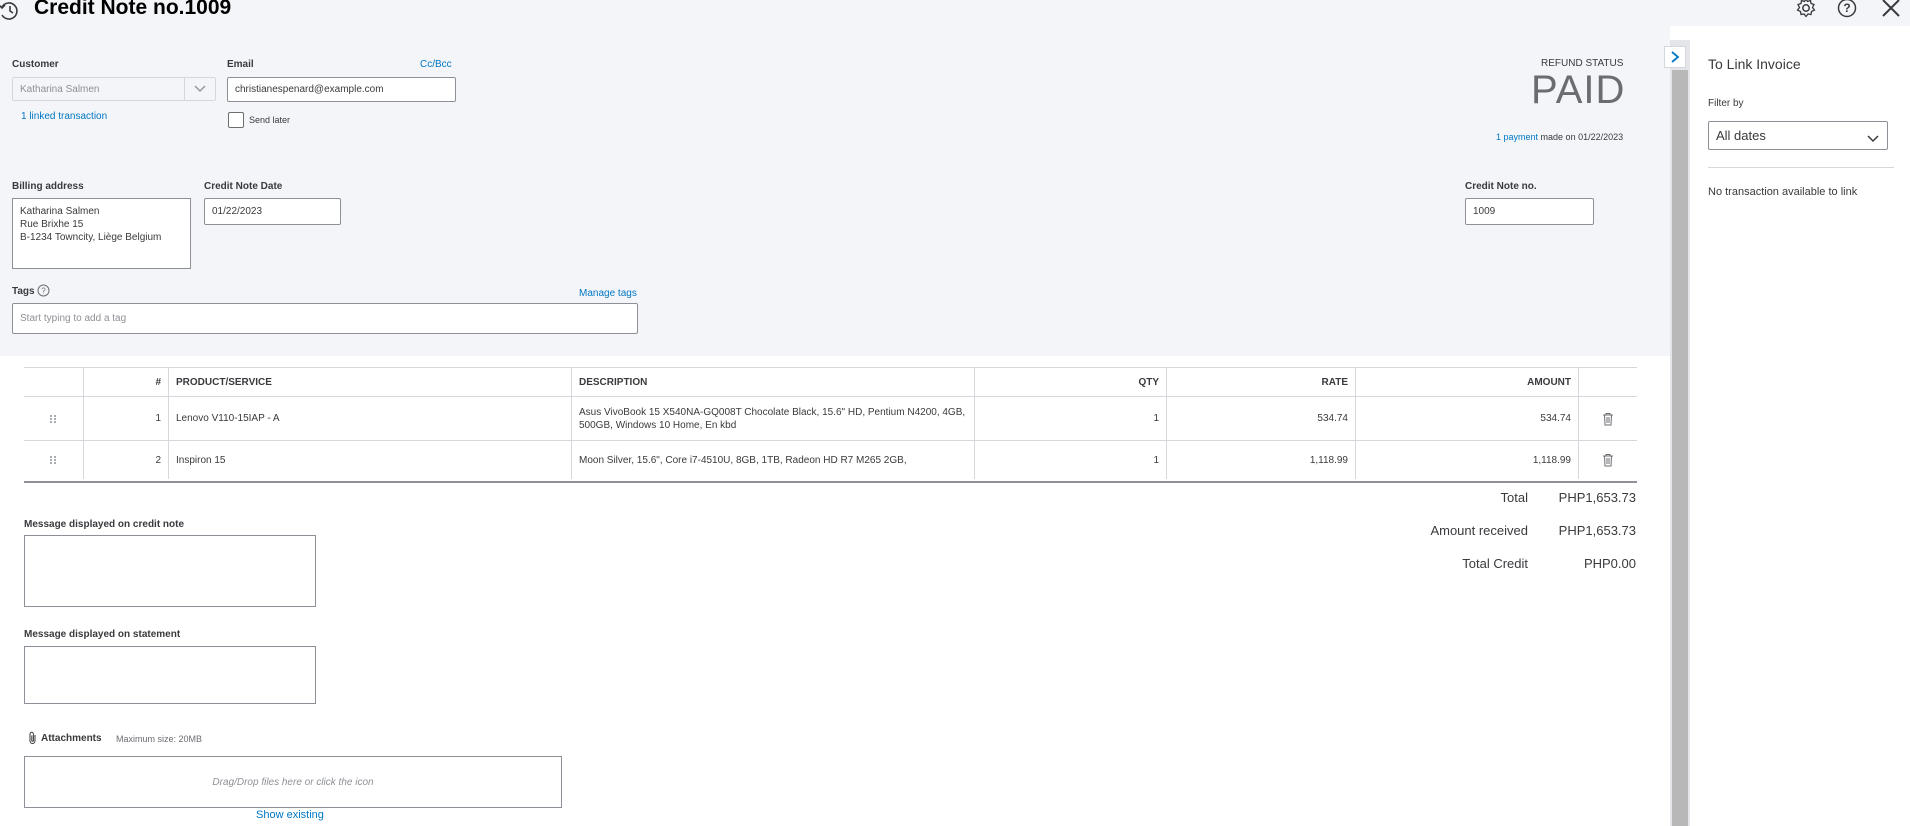 Image resolution: width=1910 pixels, height=826 pixels. What do you see at coordinates (1582, 137) in the screenshot?
I see `payment-date-text: made on 01/22/2023` at bounding box center [1582, 137].